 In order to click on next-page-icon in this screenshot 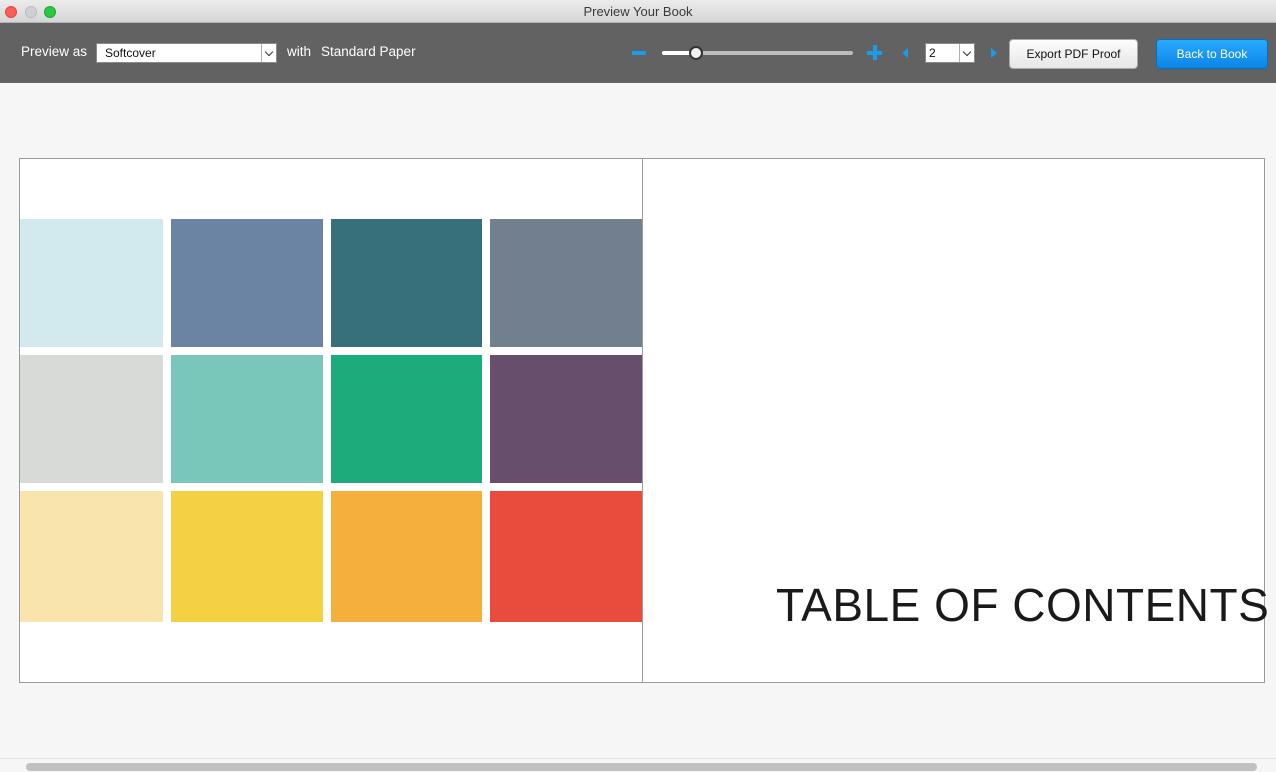, I will do `click(994, 53)`.